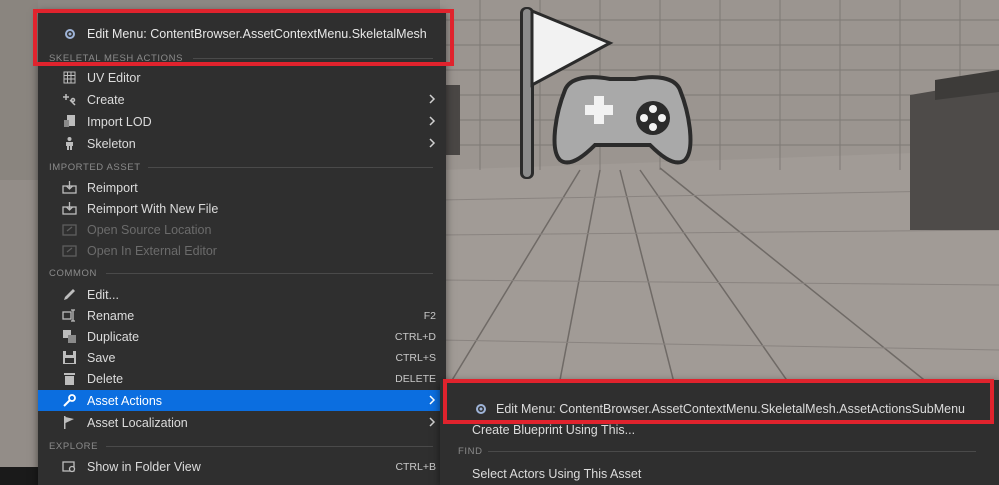 This screenshot has width=999, height=485. I want to click on menu-item-rename: Rename F2, so click(242, 315).